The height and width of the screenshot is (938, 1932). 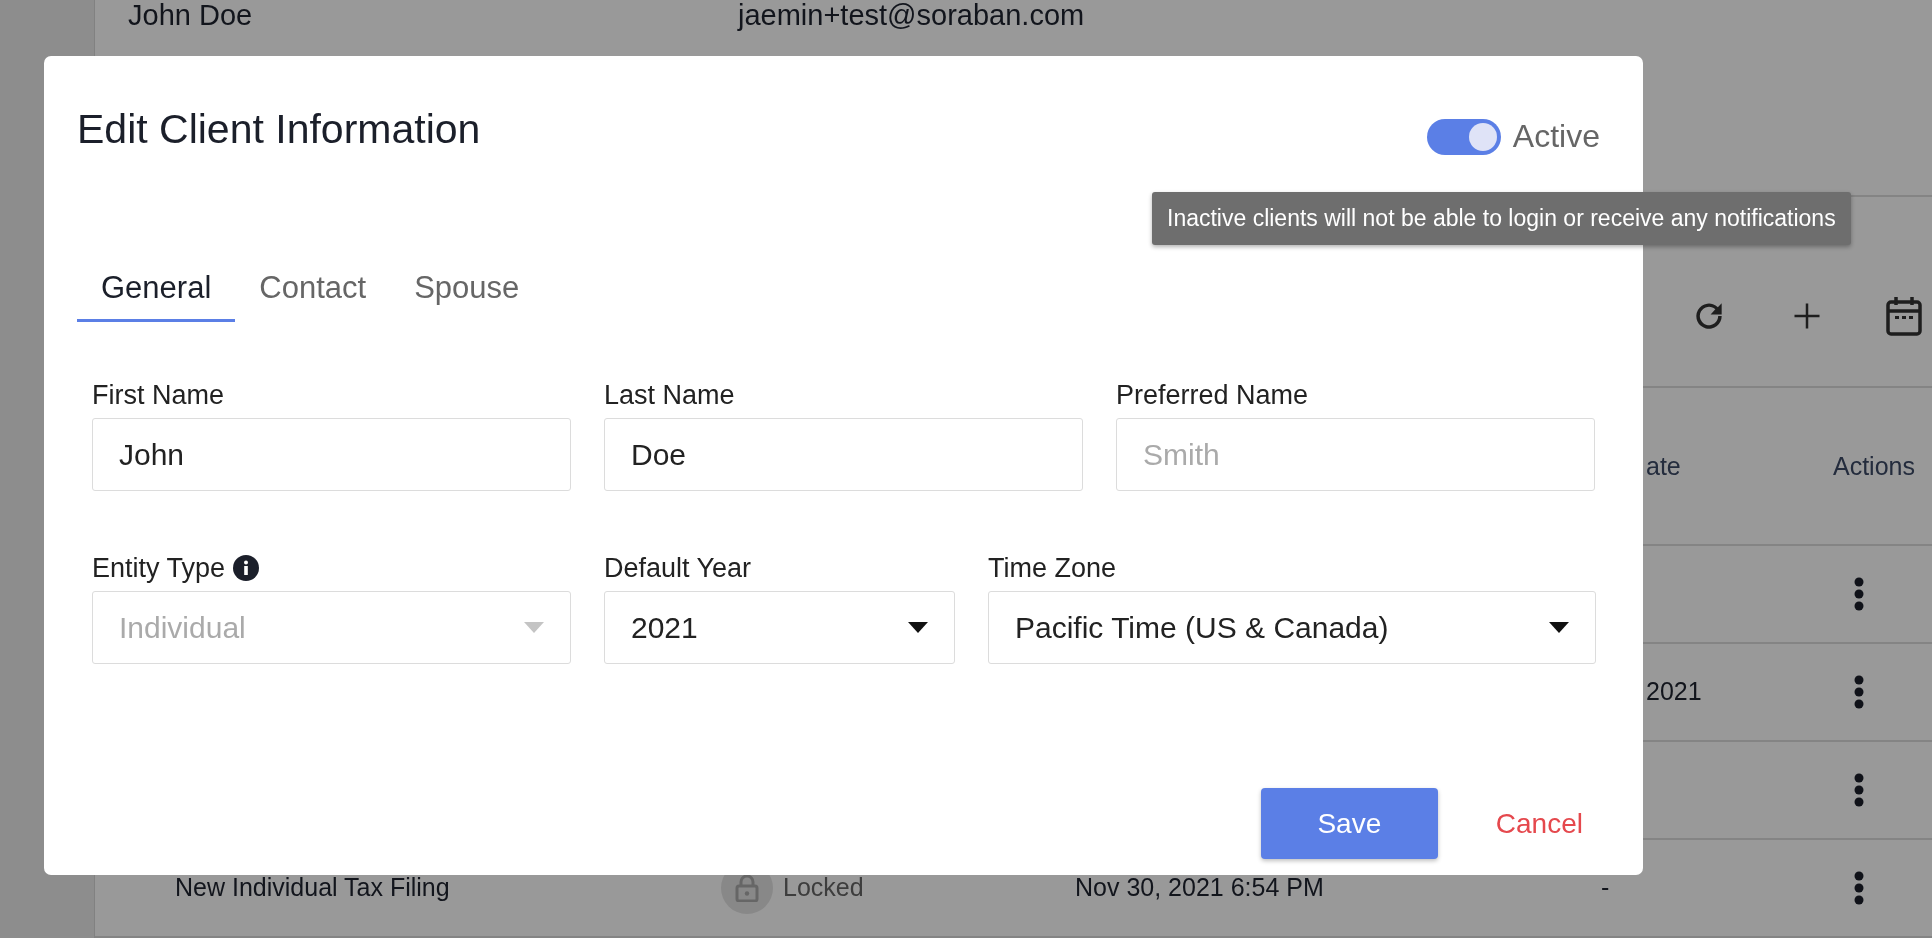 I want to click on tooltip: Inactive clients will not be able to login or receive any notifications, so click(x=1501, y=218).